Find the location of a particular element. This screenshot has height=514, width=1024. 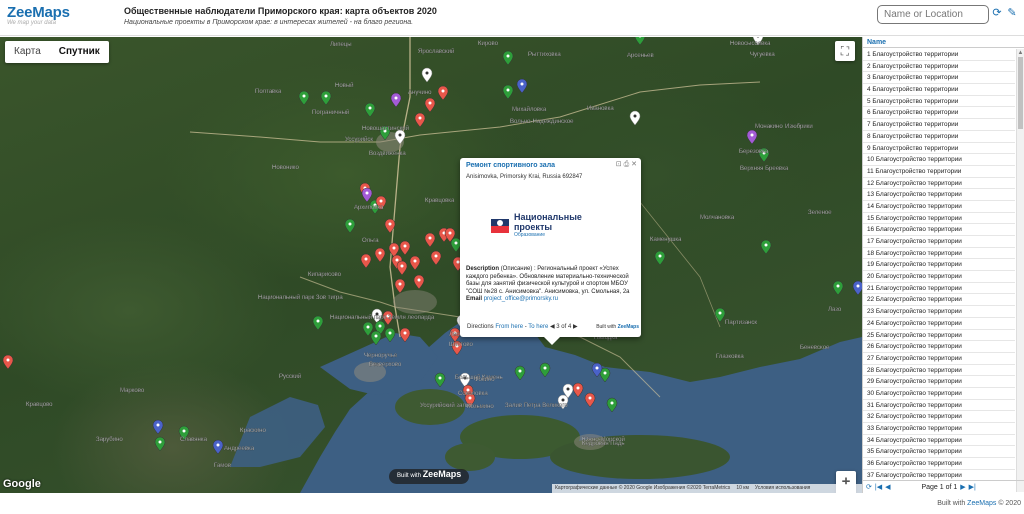

place-label: Новошахтинский is located at coordinates (385, 128).